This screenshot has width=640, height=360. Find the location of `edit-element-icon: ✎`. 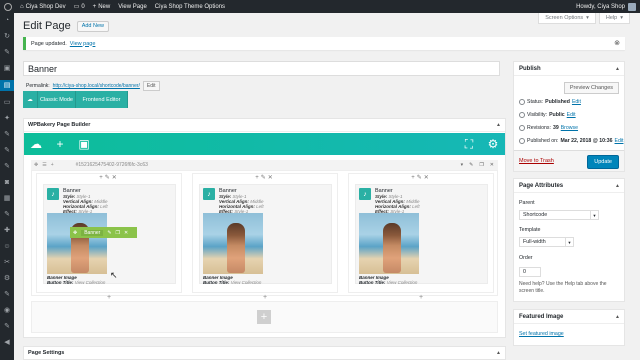

edit-element-icon: ✎ is located at coordinates (109, 233).